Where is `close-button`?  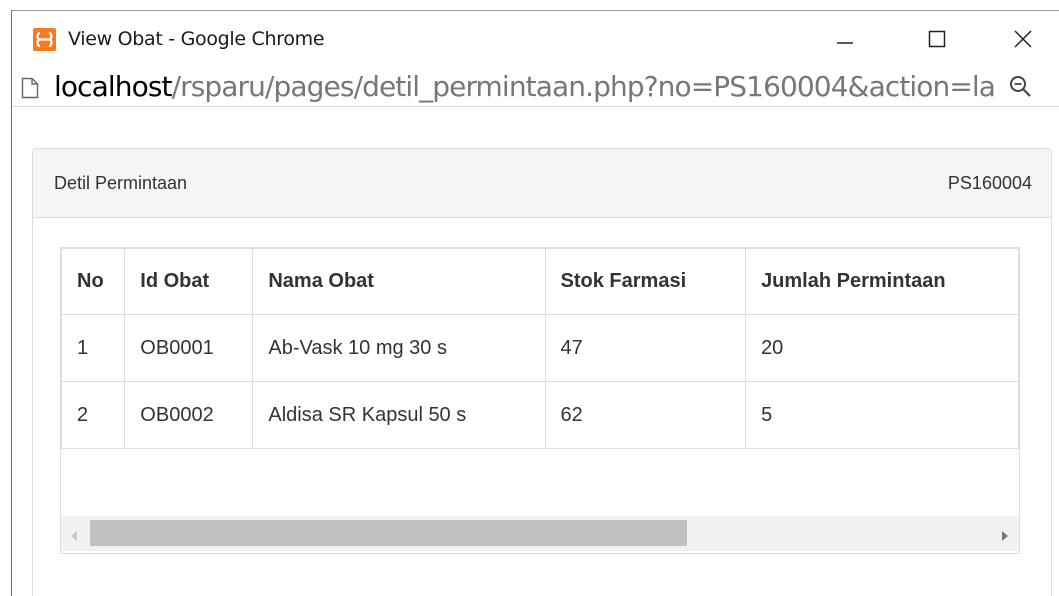 close-button is located at coordinates (1023, 39).